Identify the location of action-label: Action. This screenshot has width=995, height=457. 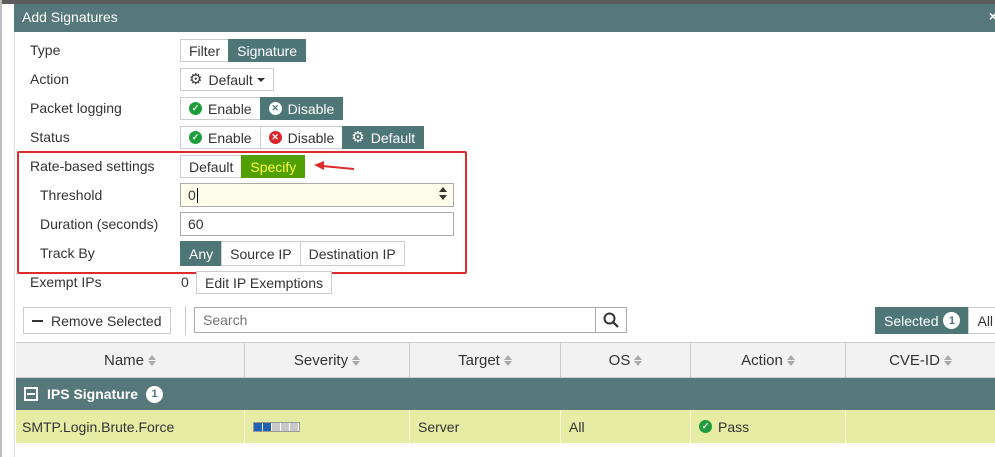
(49, 79).